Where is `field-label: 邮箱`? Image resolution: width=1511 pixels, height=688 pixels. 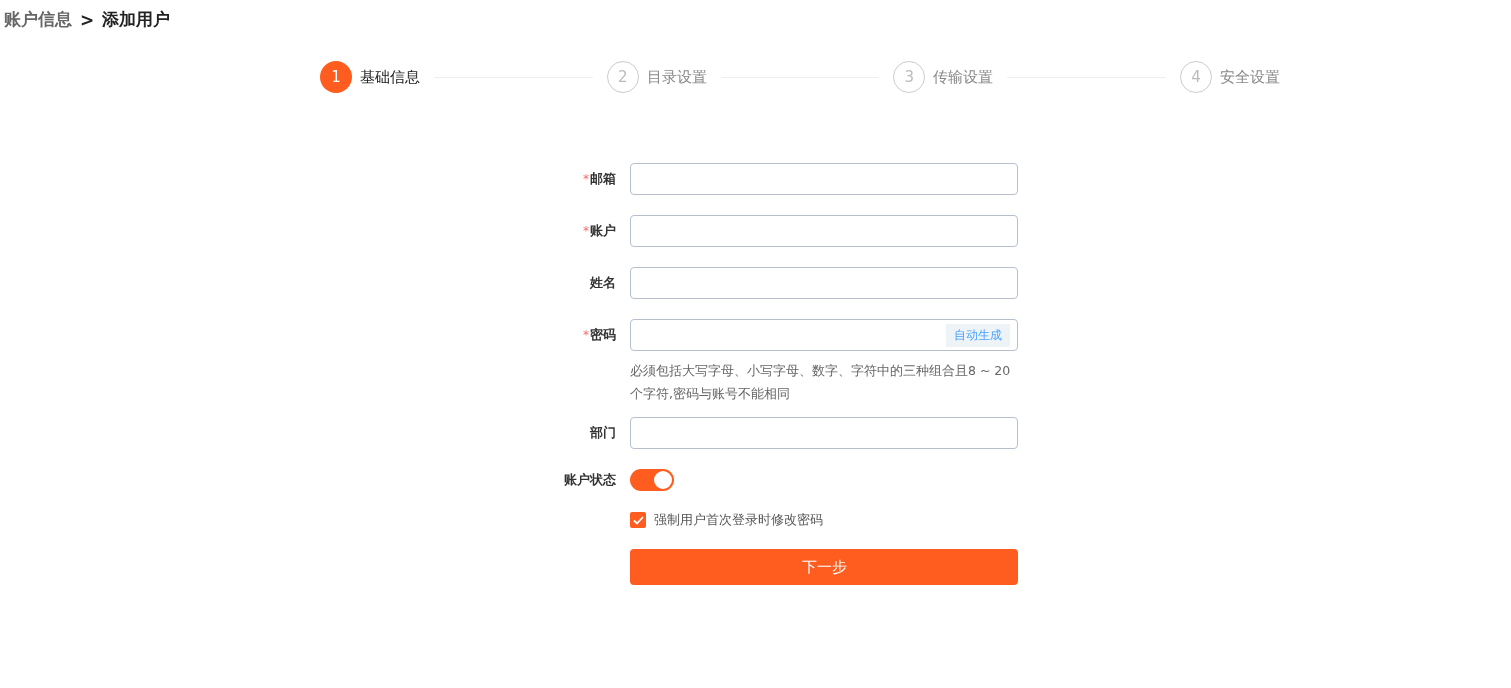
field-label: 邮箱 is located at coordinates (603, 179).